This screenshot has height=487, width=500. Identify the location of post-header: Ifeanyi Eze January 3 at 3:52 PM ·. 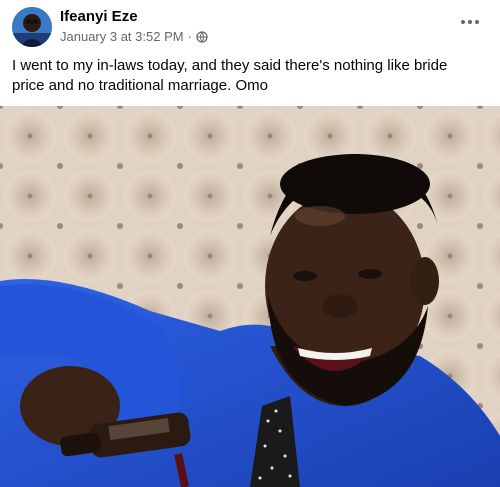
(250, 27).